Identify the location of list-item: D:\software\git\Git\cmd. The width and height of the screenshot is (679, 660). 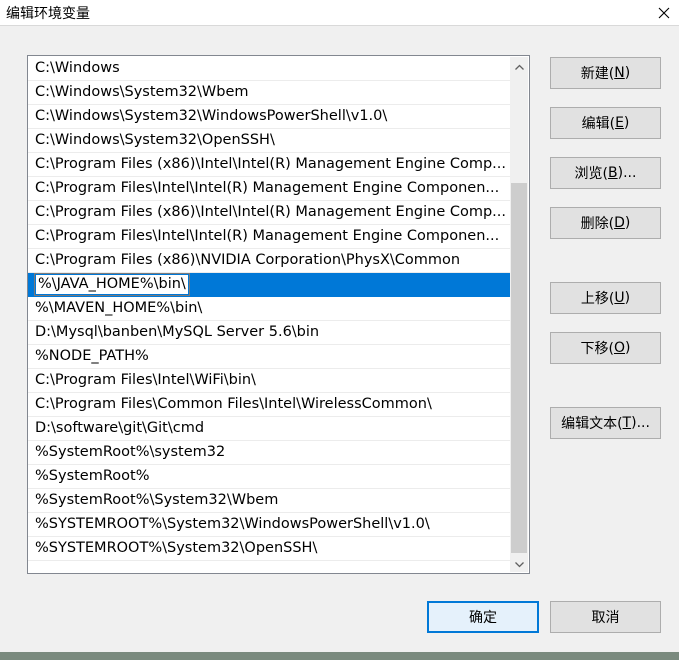
(269, 429).